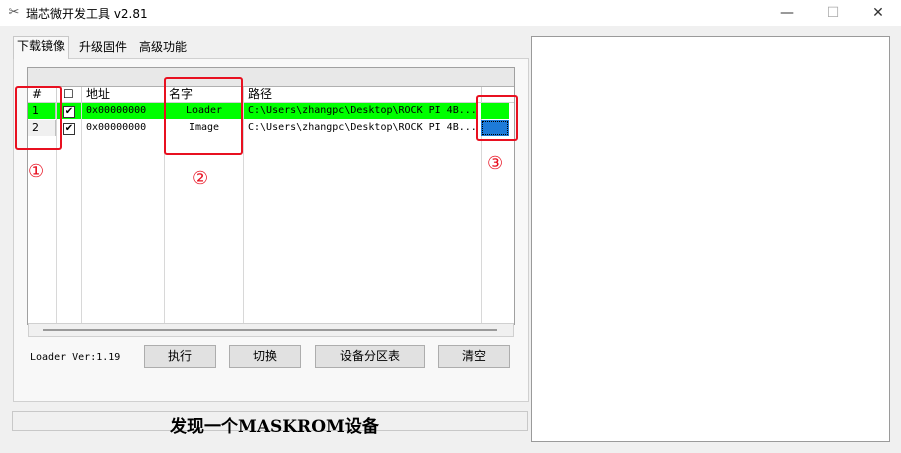 The height and width of the screenshot is (453, 901). Describe the element at coordinates (87, 14) in the screenshot. I see `window-title: 瑞芯微开发工具 v2.81` at that location.